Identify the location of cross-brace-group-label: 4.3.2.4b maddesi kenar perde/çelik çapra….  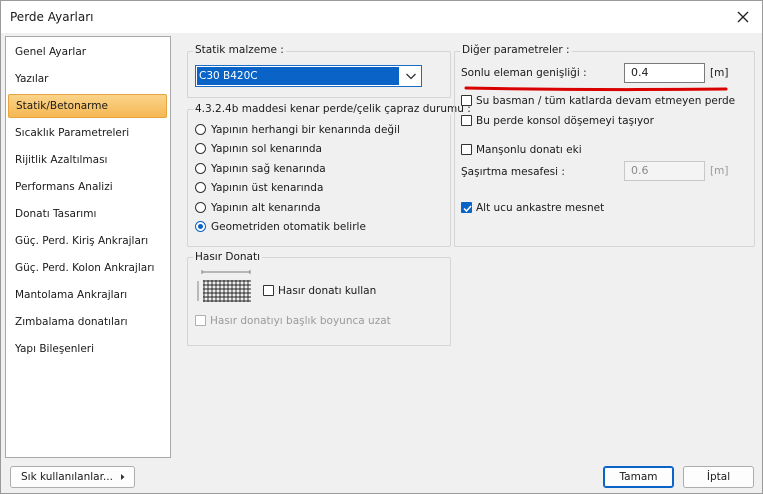
(333, 109).